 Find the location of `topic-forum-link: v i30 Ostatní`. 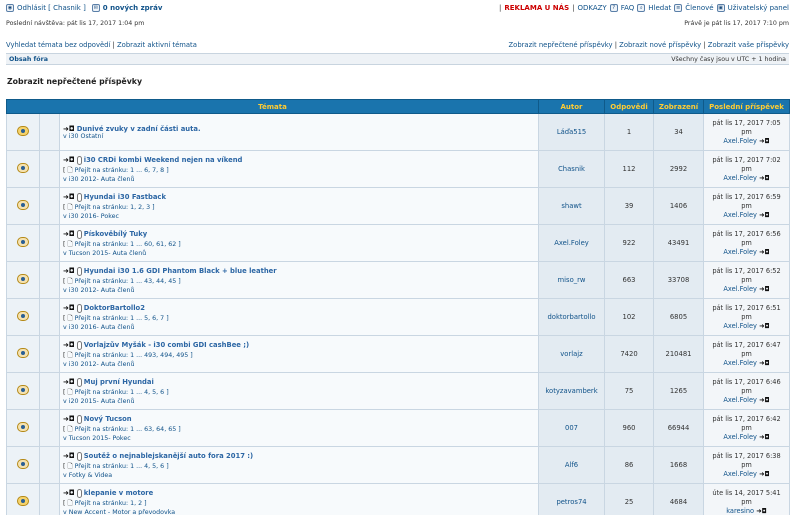

topic-forum-link: v i30 Ostatní is located at coordinates (299, 136).